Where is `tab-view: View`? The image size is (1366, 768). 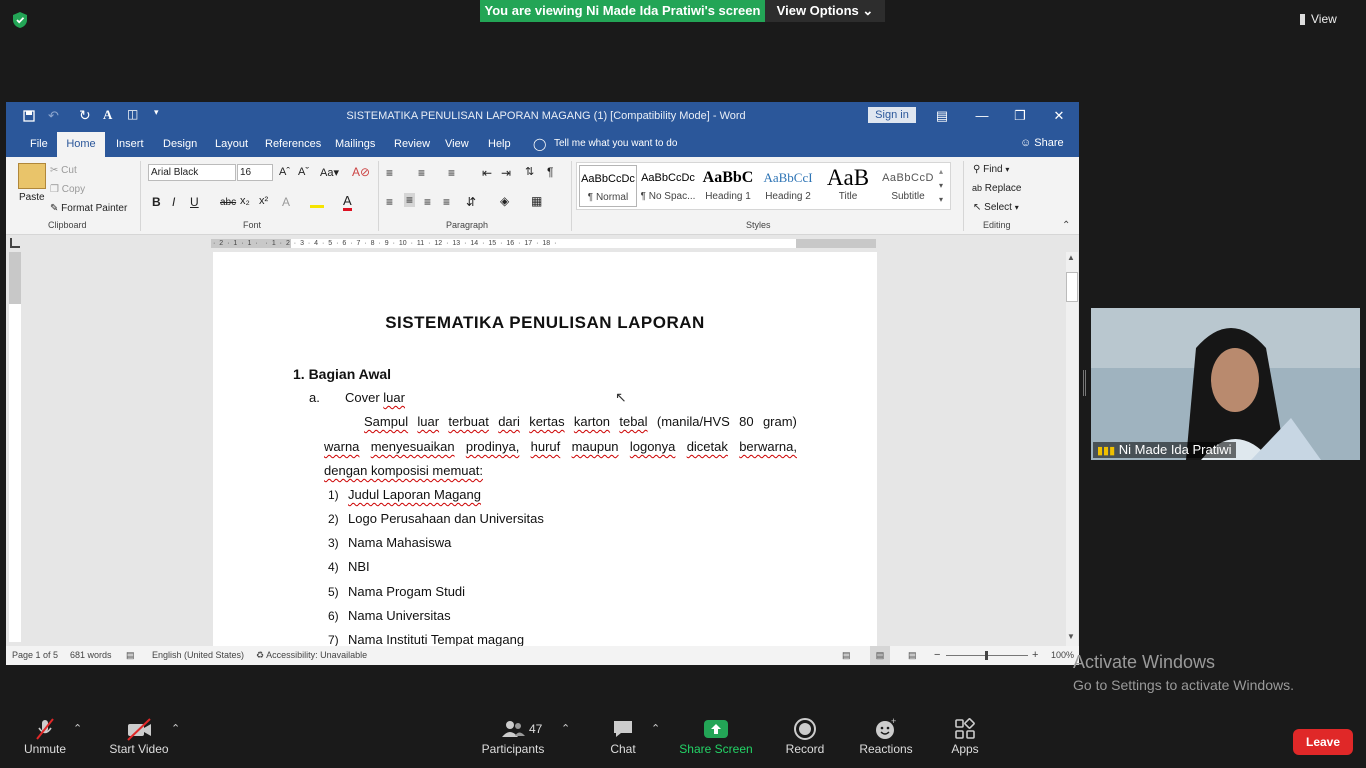
tab-view: View is located at coordinates (457, 144).